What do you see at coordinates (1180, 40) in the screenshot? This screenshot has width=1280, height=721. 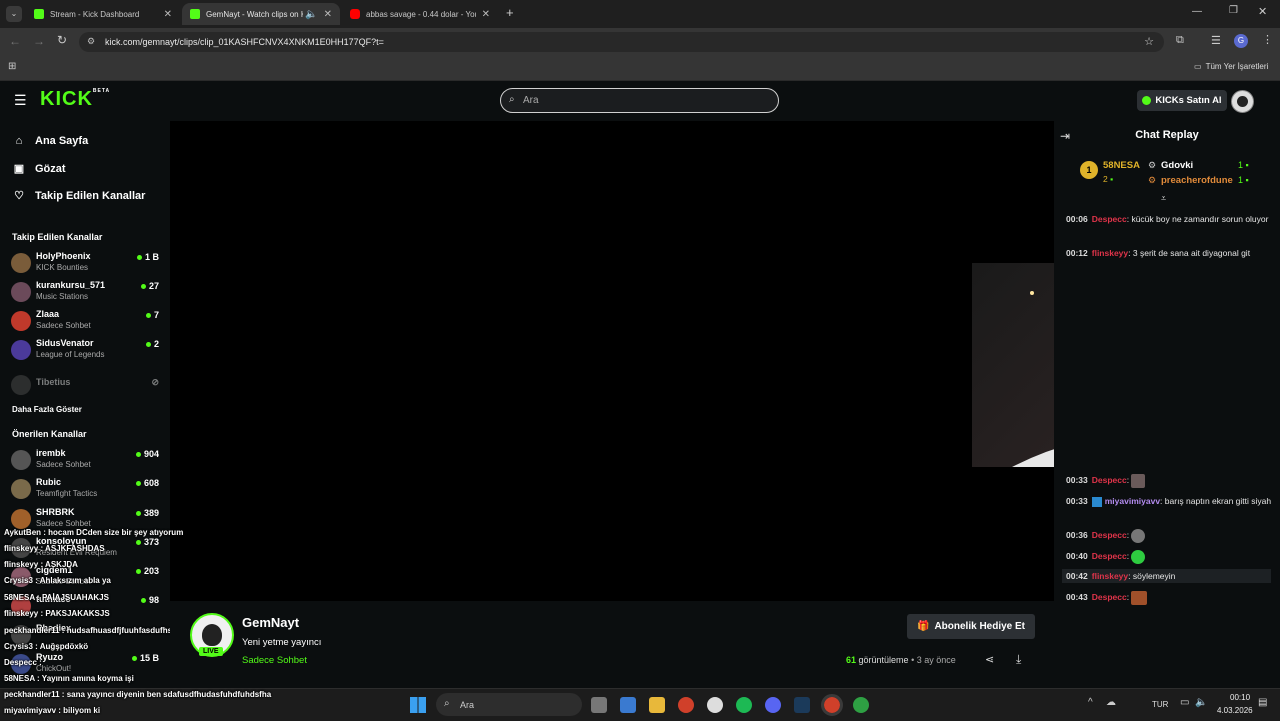 I see `extensions-icon: ⧉` at bounding box center [1180, 40].